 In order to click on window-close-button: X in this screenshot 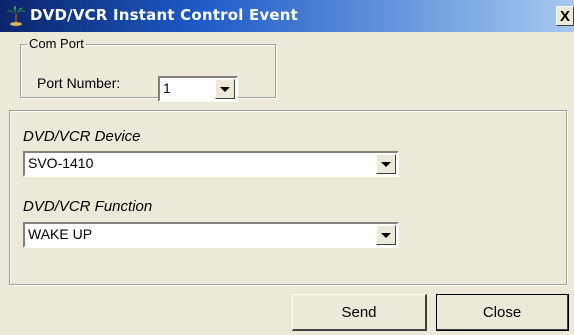, I will do `click(565, 16)`.